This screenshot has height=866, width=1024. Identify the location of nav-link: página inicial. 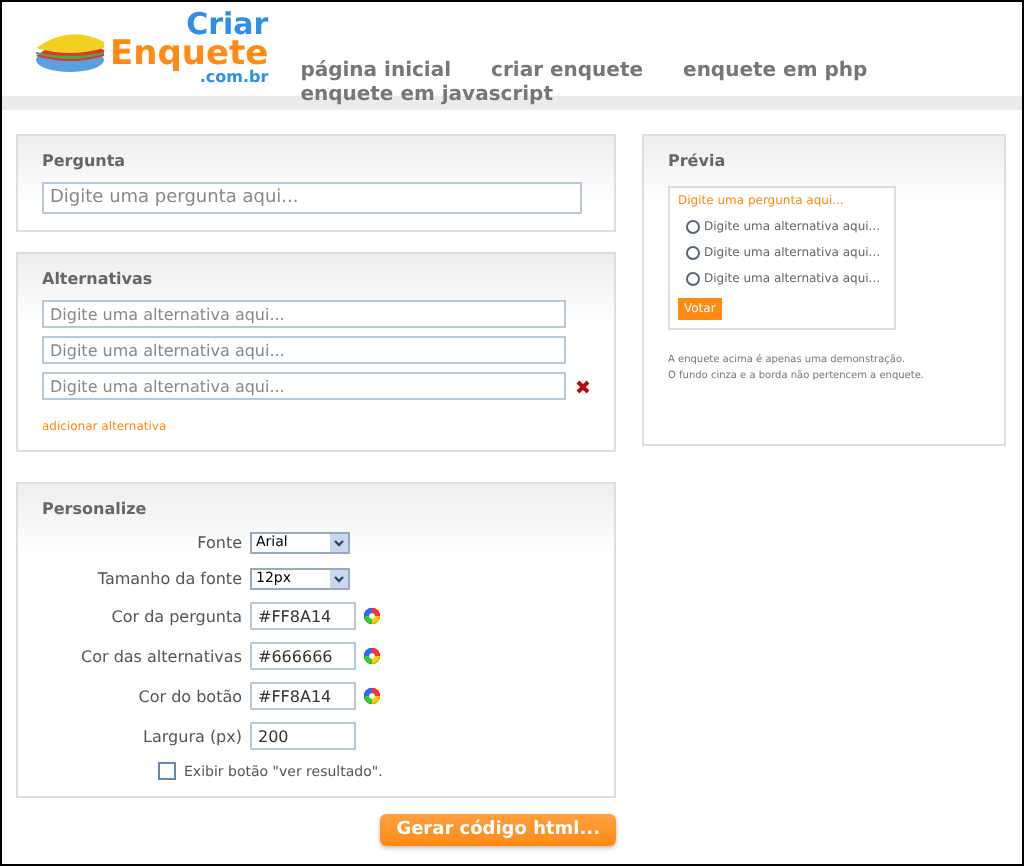
(376, 72).